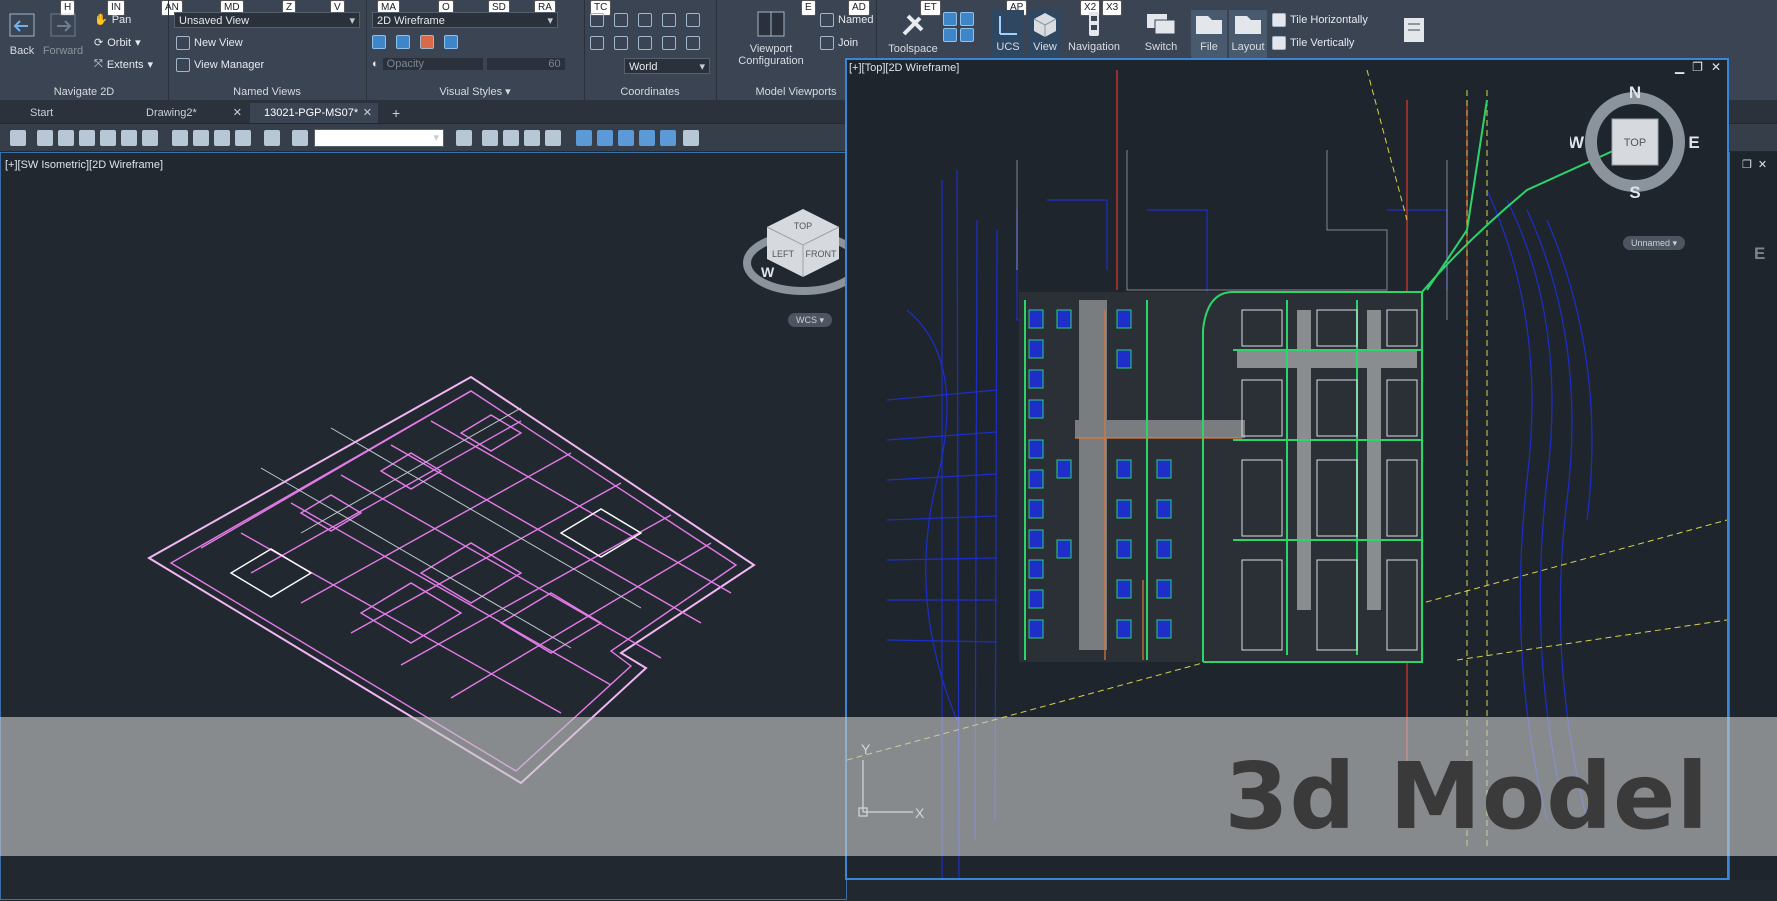 This screenshot has width=1777, height=901. What do you see at coordinates (117, 43) in the screenshot?
I see `orbit-button: ⟳ Orbit ▾` at bounding box center [117, 43].